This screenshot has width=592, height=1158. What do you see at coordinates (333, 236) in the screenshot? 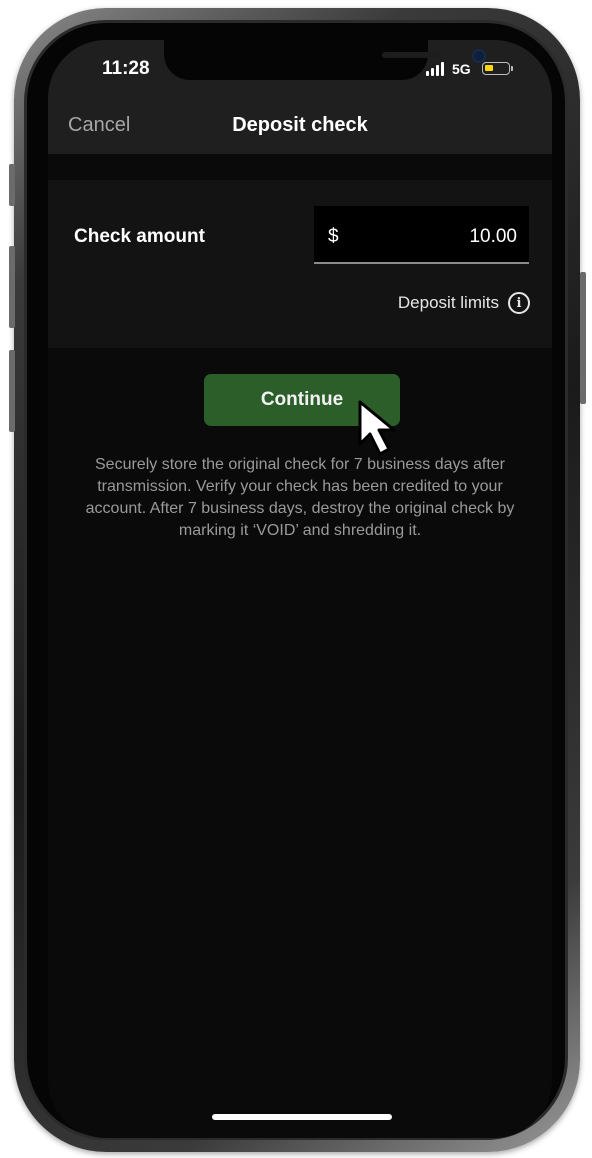
I see `currency-symbol: $` at bounding box center [333, 236].